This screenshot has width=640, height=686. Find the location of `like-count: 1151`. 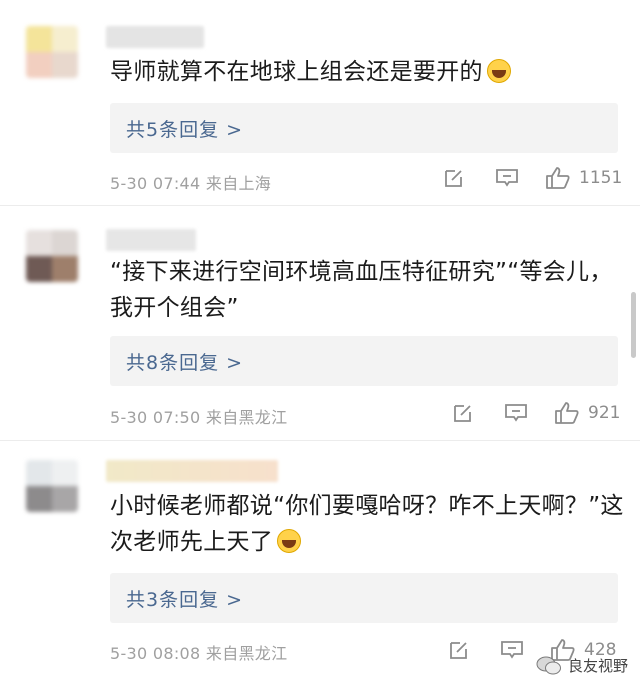

like-count: 1151 is located at coordinates (601, 178).